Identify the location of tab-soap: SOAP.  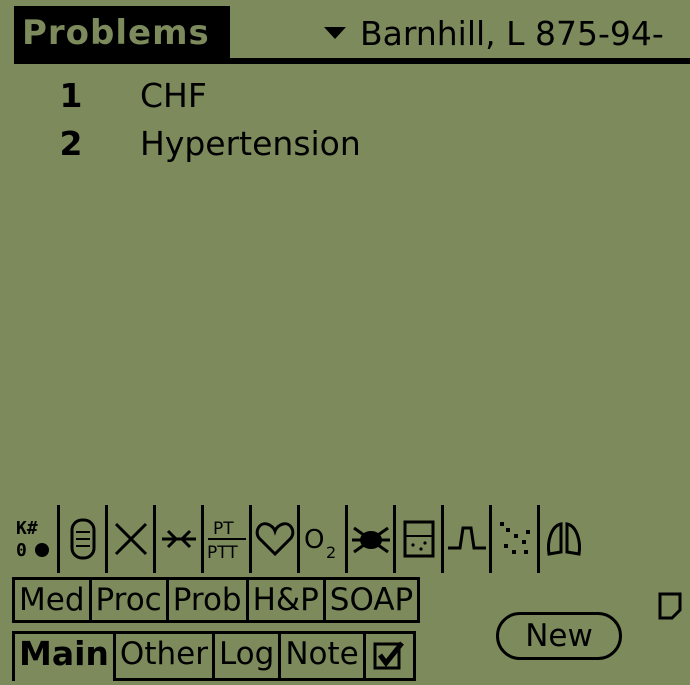
(373, 600).